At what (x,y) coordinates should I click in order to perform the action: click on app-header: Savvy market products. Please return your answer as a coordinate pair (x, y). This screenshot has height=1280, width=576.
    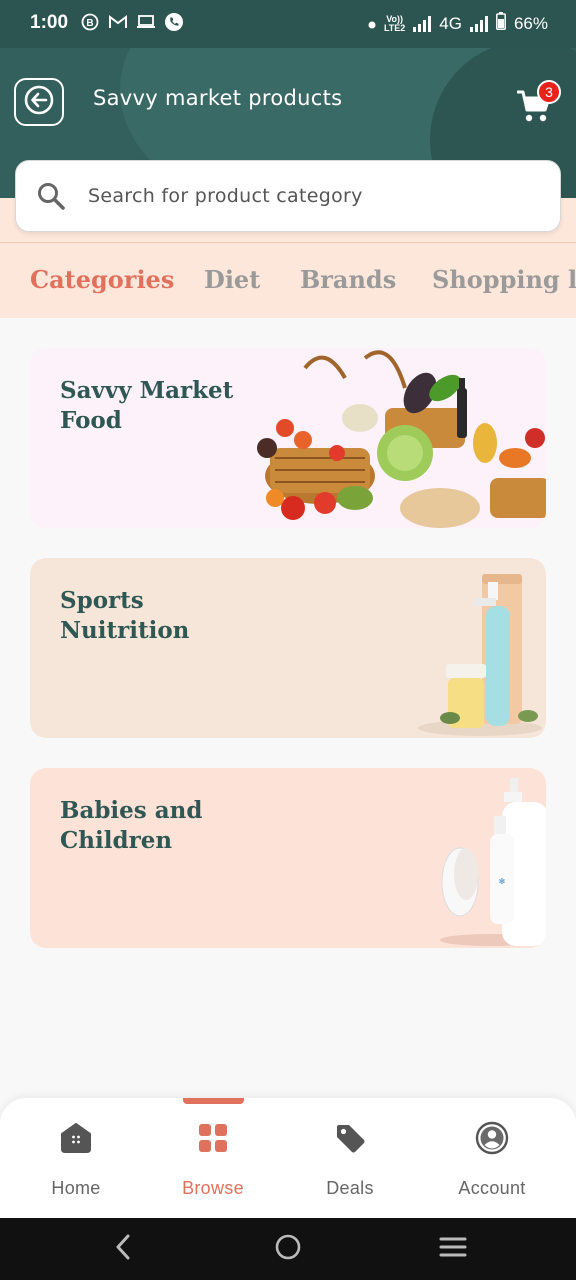
    Looking at the image, I should click on (288, 103).